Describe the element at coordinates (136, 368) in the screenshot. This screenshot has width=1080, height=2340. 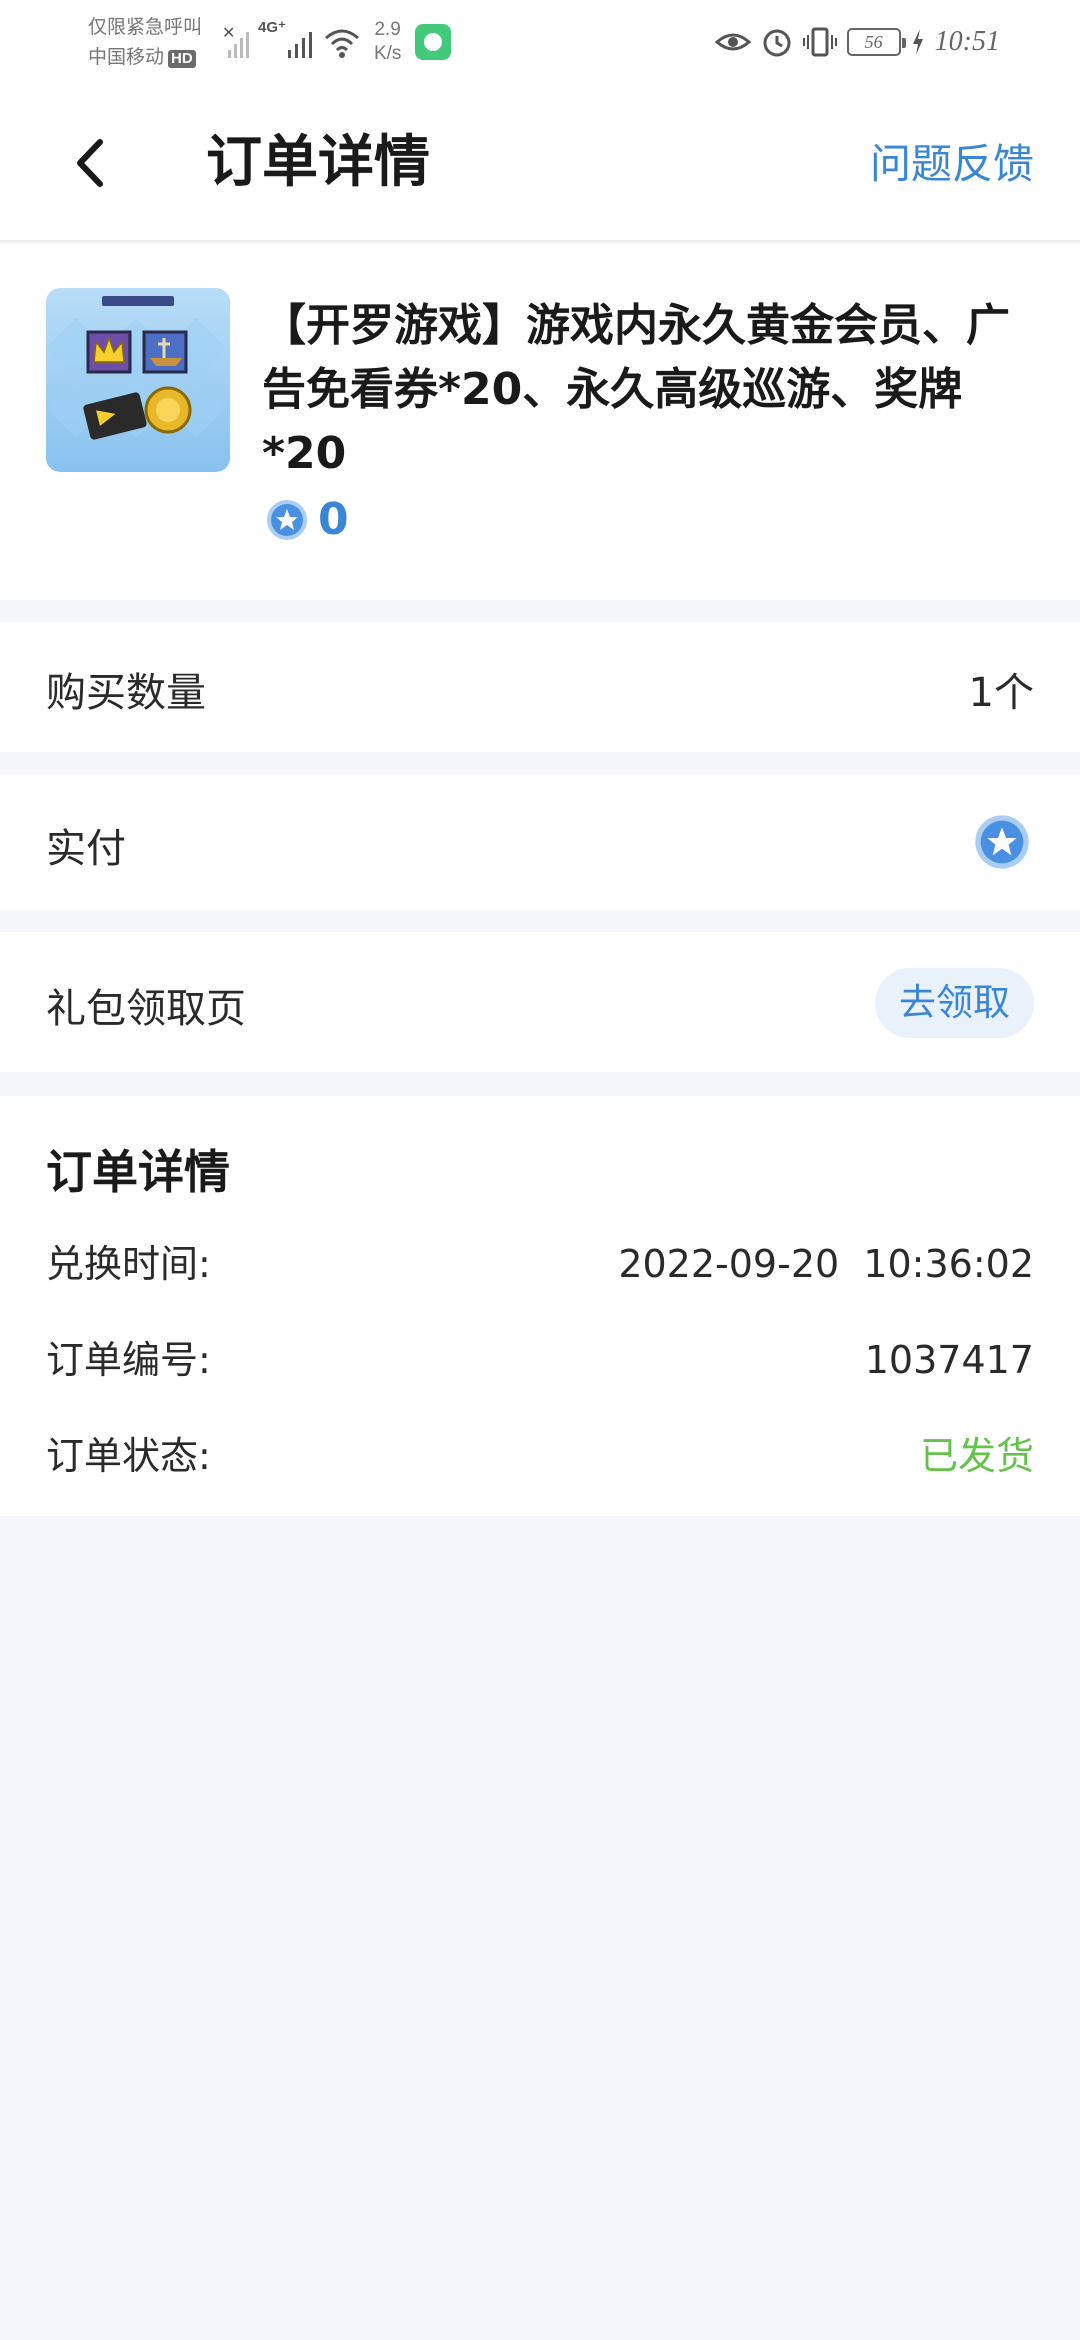
I see `game-items-image` at that location.